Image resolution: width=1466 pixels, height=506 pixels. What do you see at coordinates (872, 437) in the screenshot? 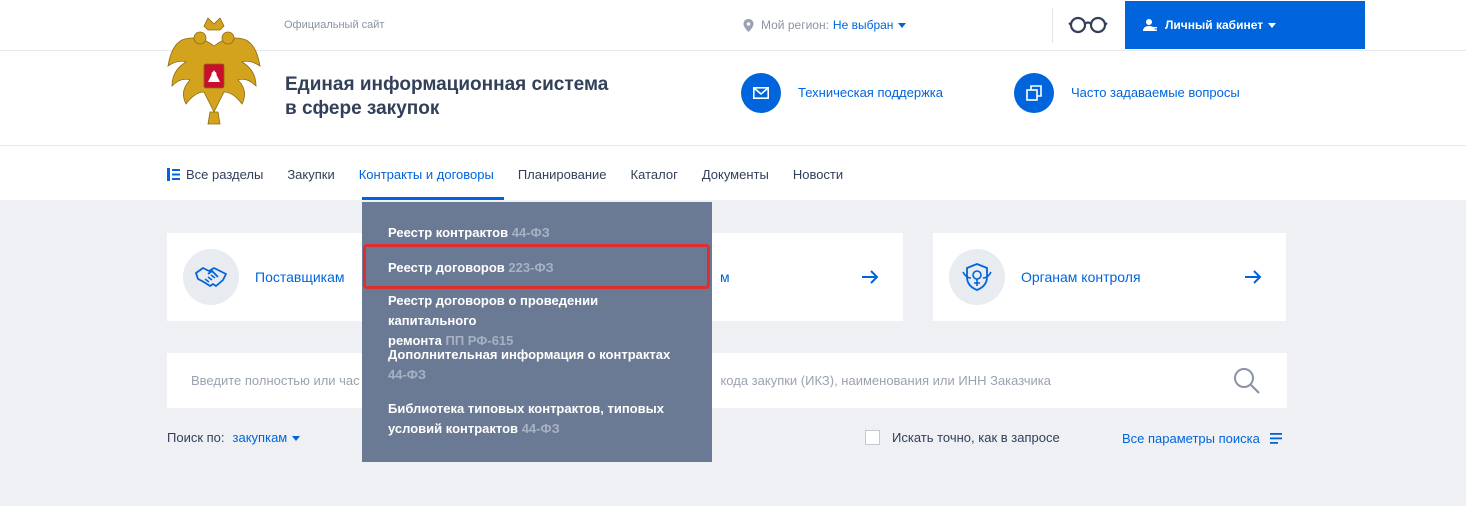
I see `exact-search-checkbox` at bounding box center [872, 437].